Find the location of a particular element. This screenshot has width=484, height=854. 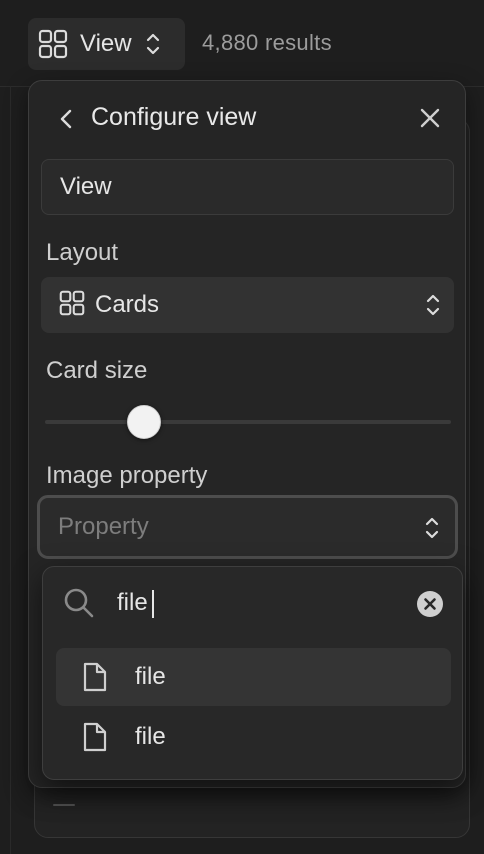

view-button-label: View is located at coordinates (106, 43).